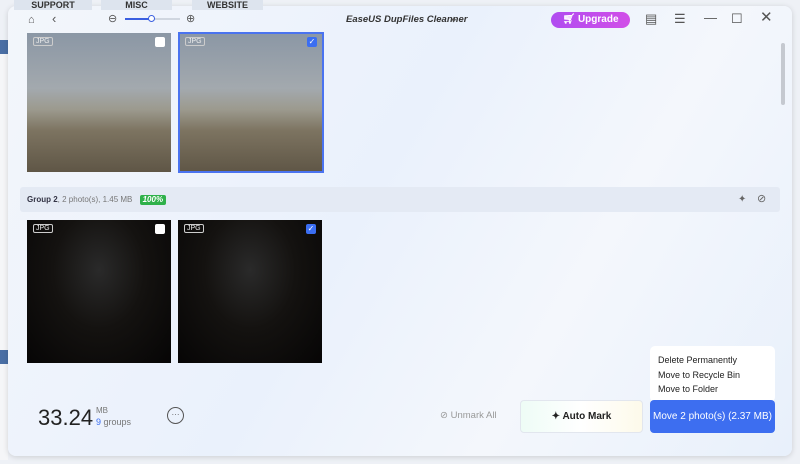 The width and height of the screenshot is (800, 464). Describe the element at coordinates (445, 415) in the screenshot. I see `unmark-icon: ⊘` at that location.